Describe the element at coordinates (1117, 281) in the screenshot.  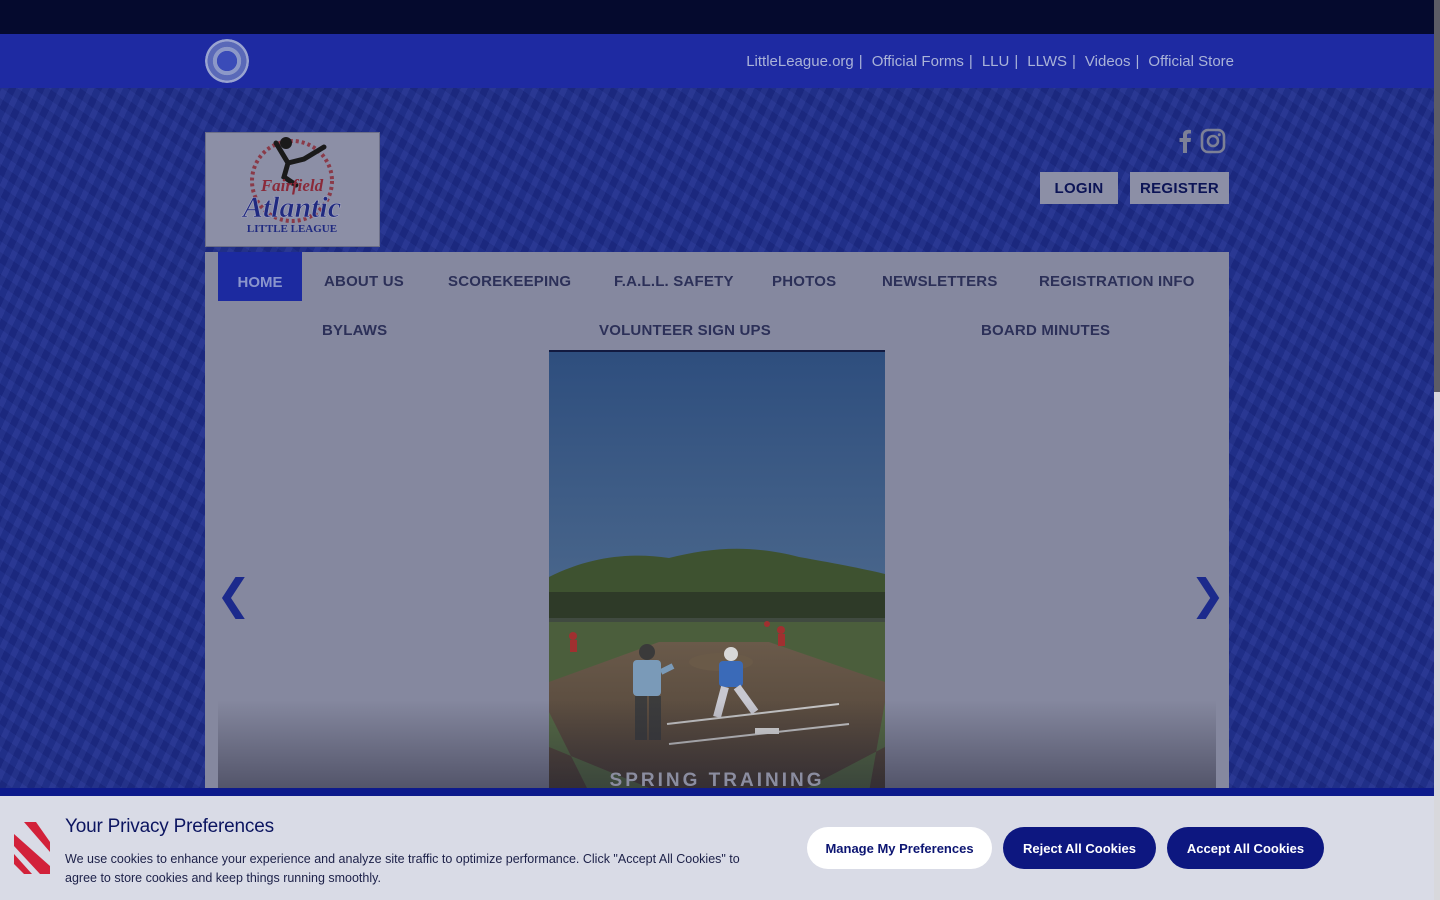
I see `nav-registration-info: REGISTRATION INFO` at that location.